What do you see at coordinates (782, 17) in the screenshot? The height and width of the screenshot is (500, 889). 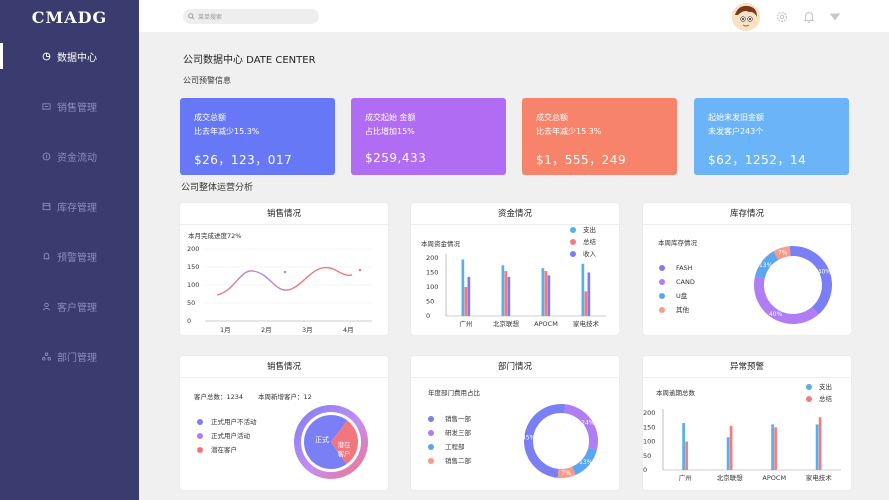 I see `gear-icon` at bounding box center [782, 17].